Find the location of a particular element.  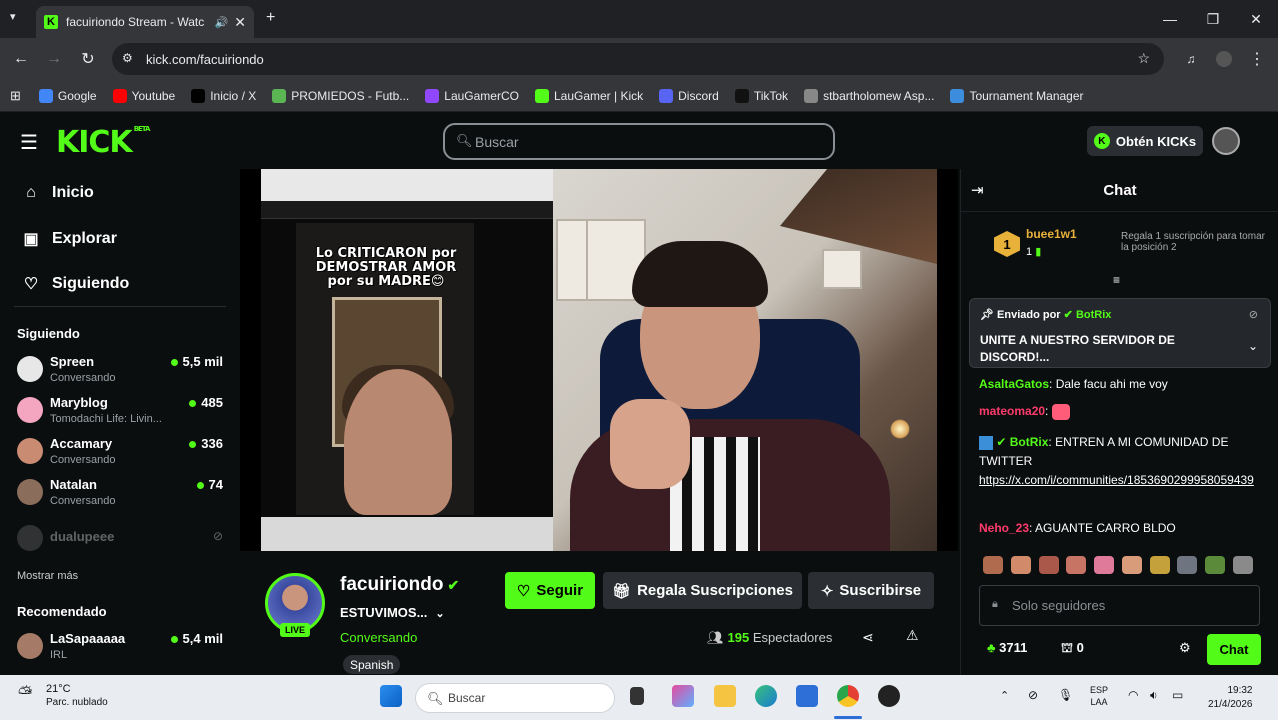

copilot-icon is located at coordinates (683, 696).